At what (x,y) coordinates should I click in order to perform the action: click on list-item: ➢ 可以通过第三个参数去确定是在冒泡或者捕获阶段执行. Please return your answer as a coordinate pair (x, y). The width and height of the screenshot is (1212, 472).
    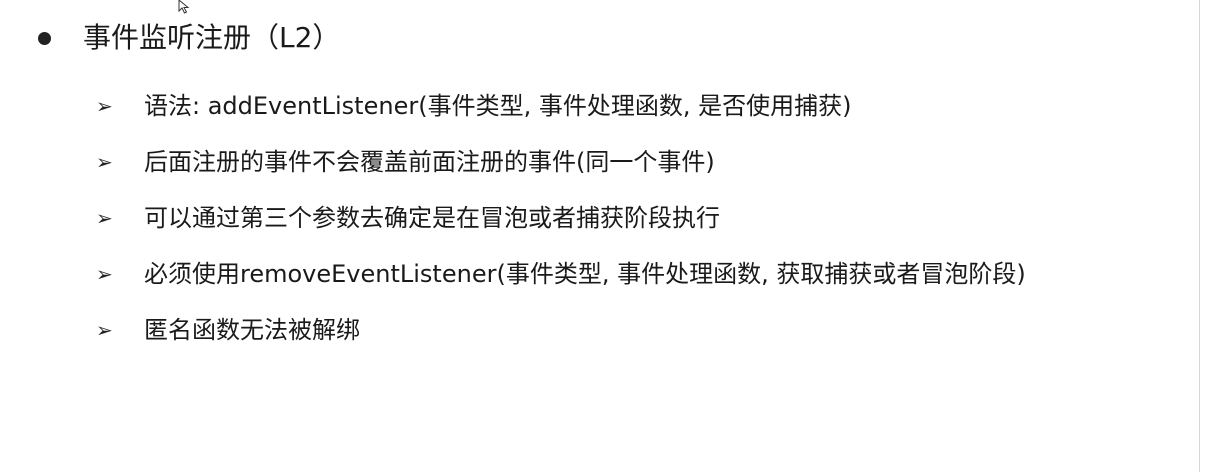
    Looking at the image, I should click on (561, 218).